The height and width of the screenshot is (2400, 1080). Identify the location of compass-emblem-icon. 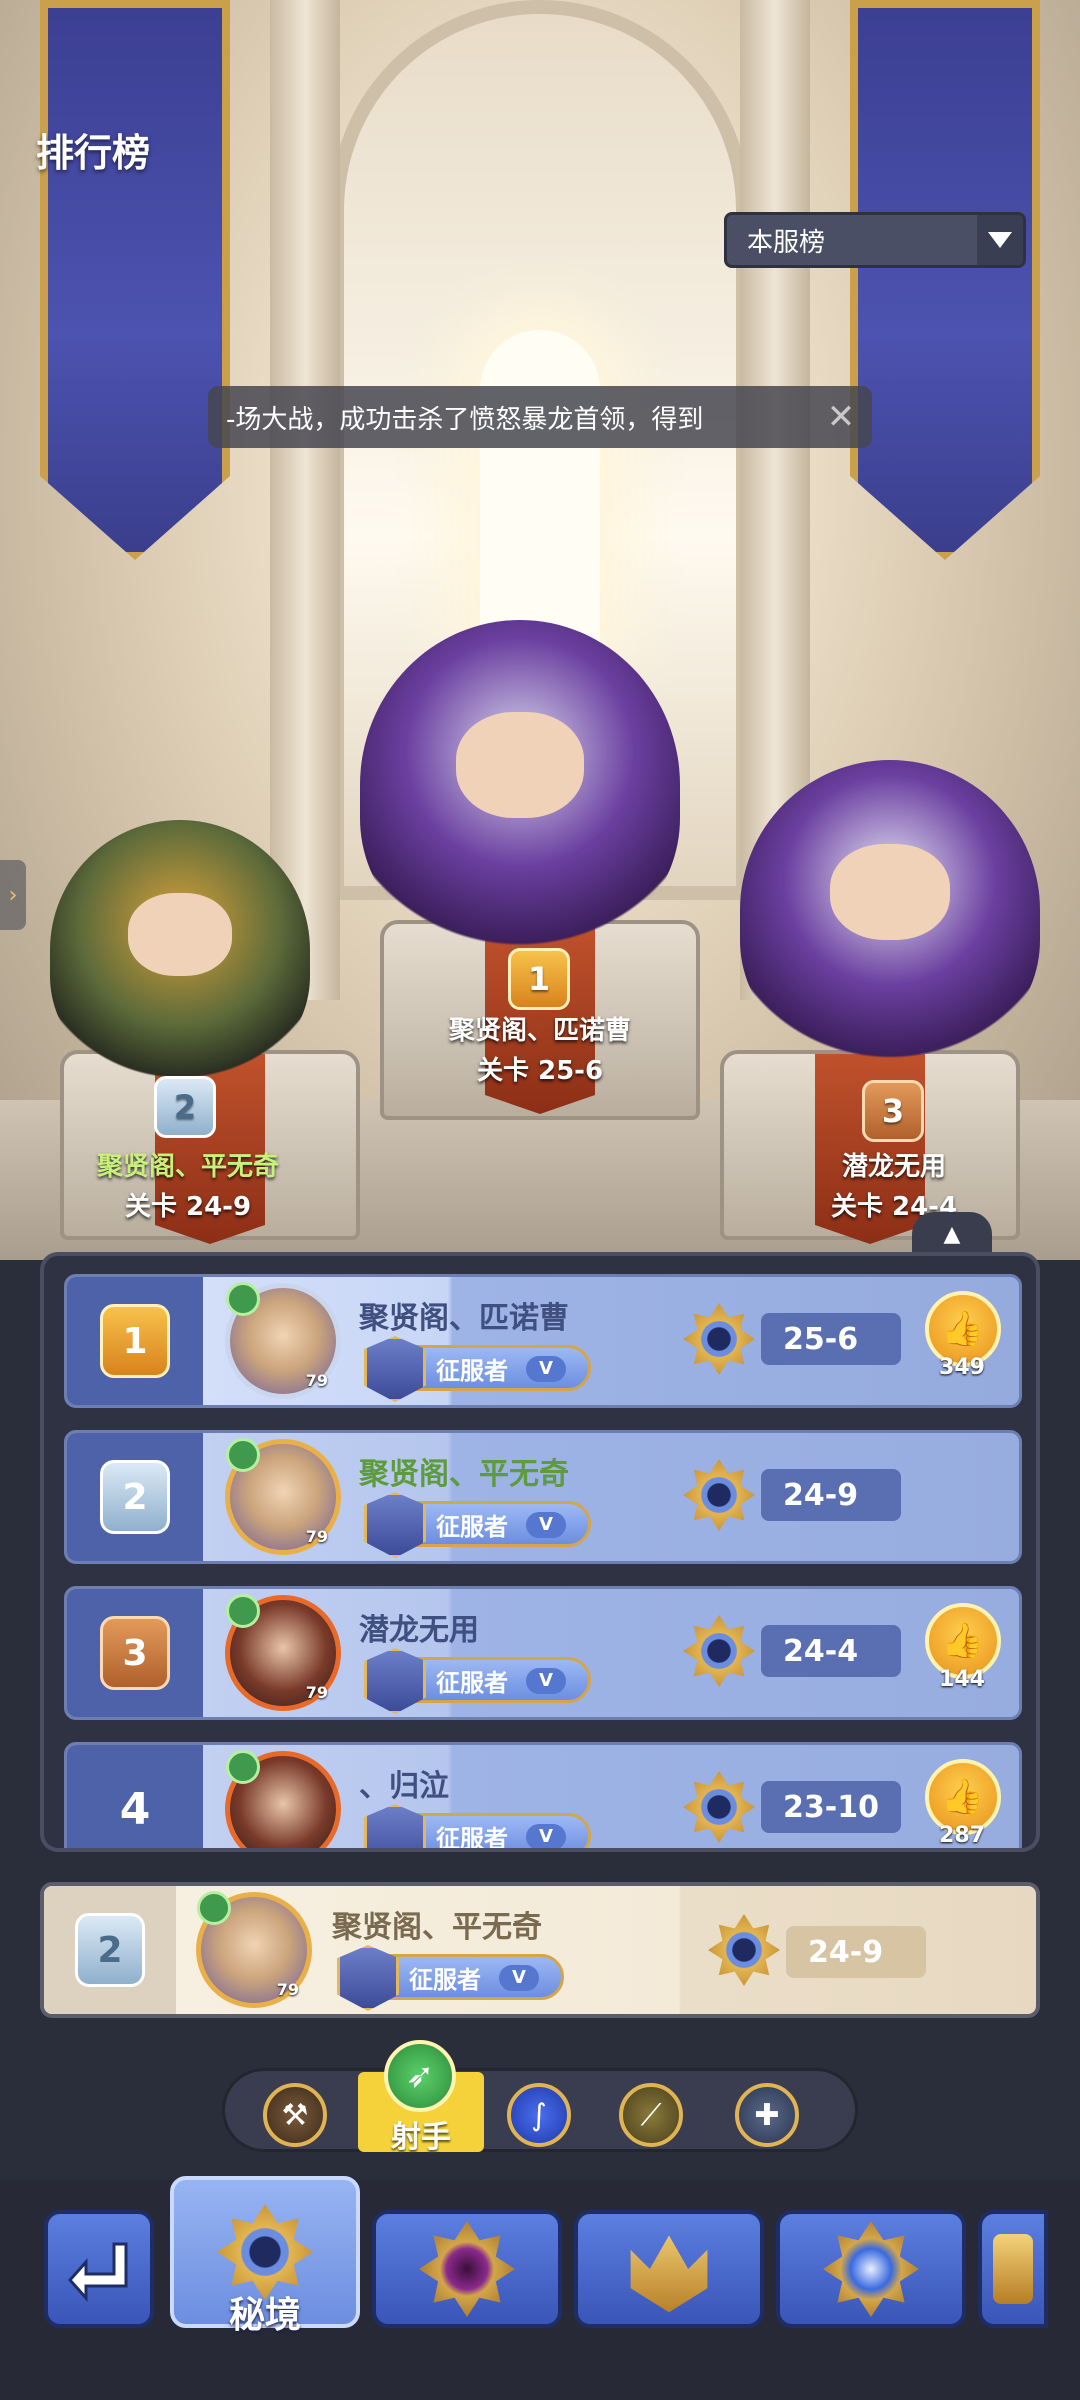
(871, 2269).